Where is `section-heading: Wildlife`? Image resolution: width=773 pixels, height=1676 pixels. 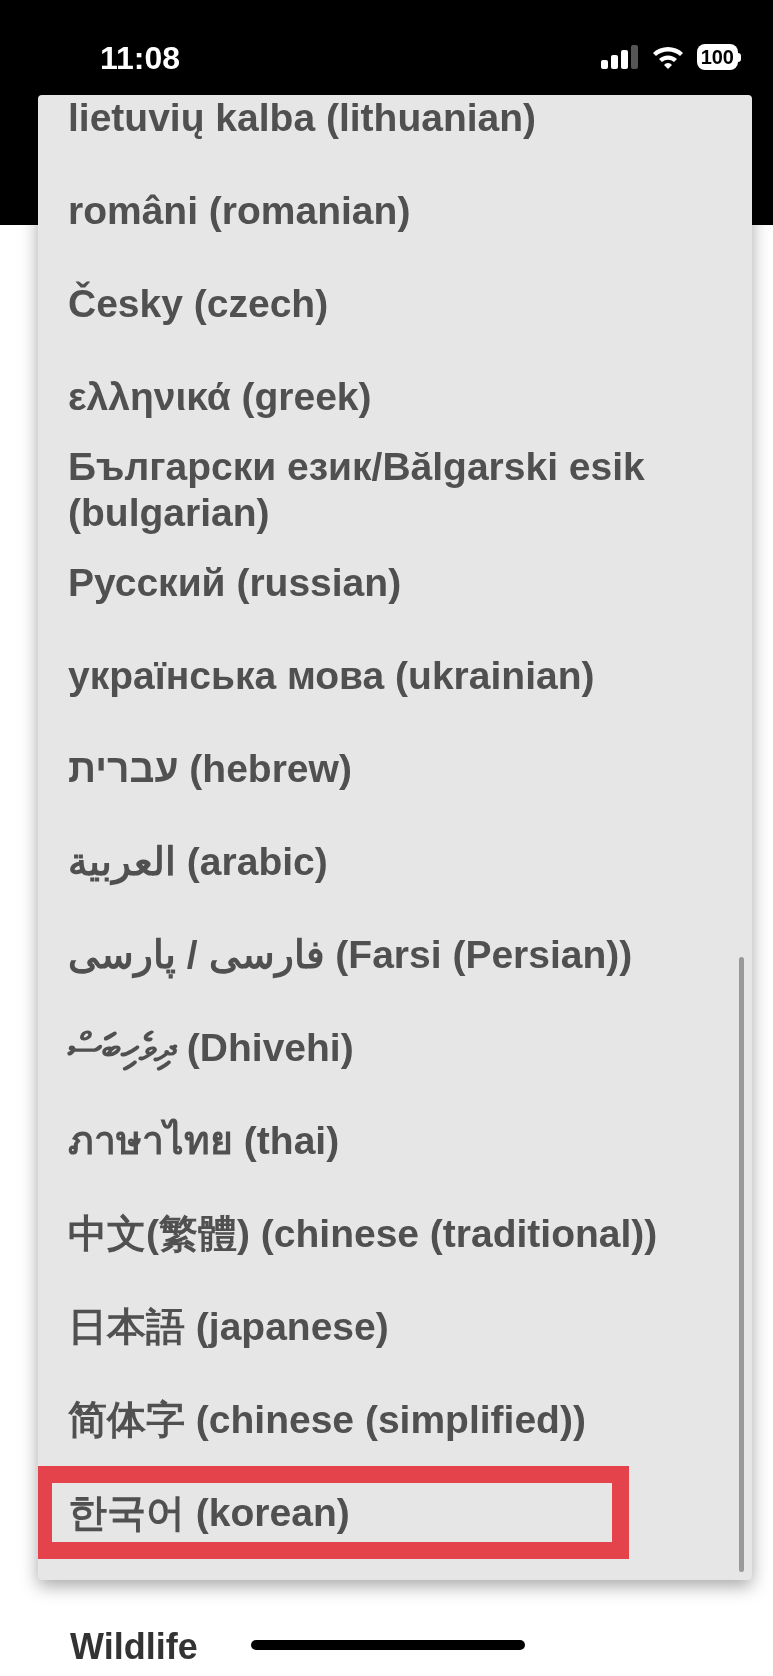
section-heading: Wildlife is located at coordinates (134, 1646).